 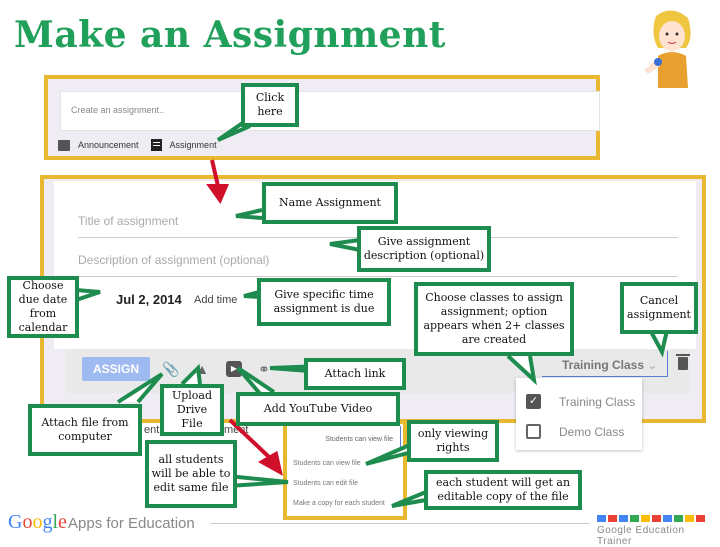 What do you see at coordinates (325, 483) in the screenshot?
I see `sharing-option-edit: Students can edit file` at bounding box center [325, 483].